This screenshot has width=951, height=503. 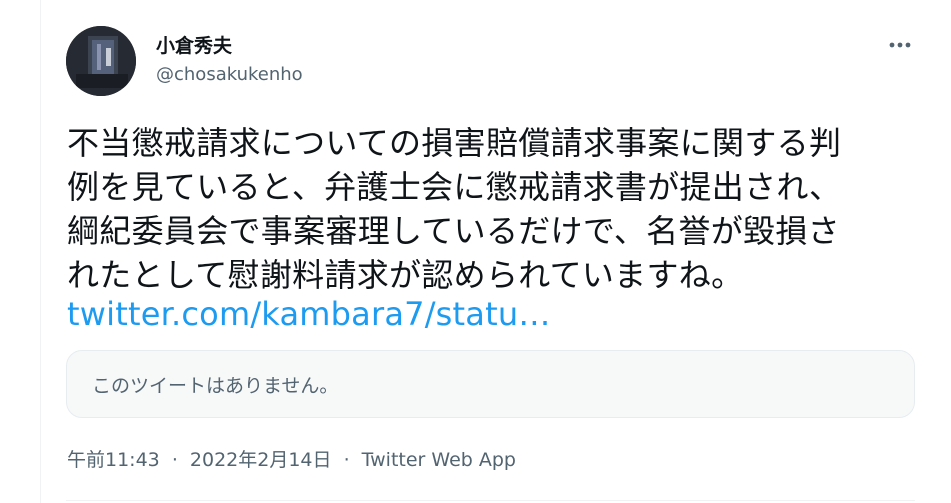 What do you see at coordinates (261, 460) in the screenshot?
I see `tweet-date: 2022年2月14日` at bounding box center [261, 460].